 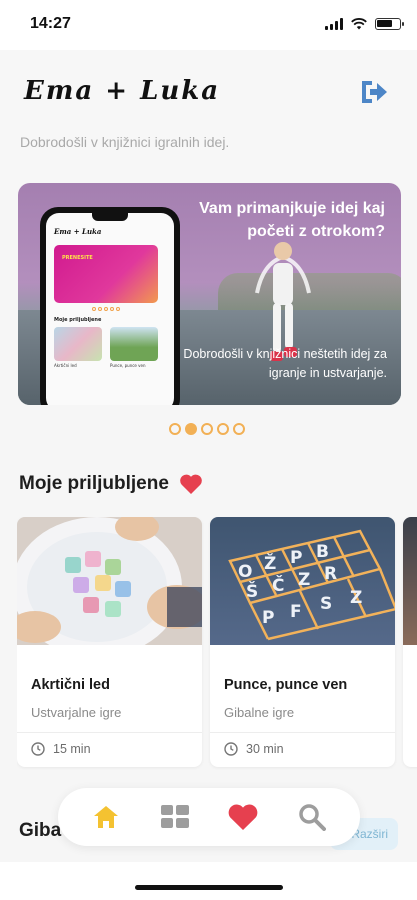 I want to click on favorites-section-title: Moje priljubljene, so click(x=111, y=484).